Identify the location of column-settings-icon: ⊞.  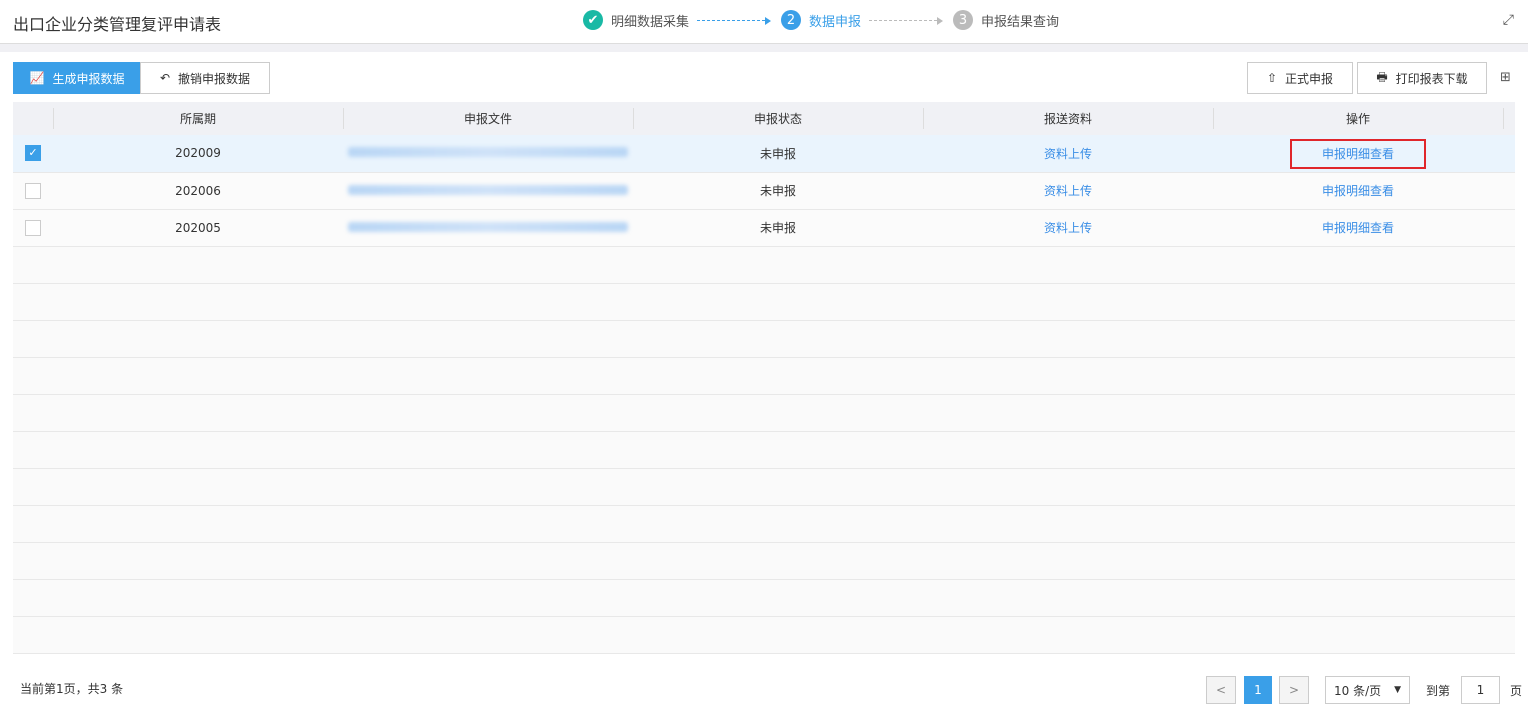
(1505, 77).